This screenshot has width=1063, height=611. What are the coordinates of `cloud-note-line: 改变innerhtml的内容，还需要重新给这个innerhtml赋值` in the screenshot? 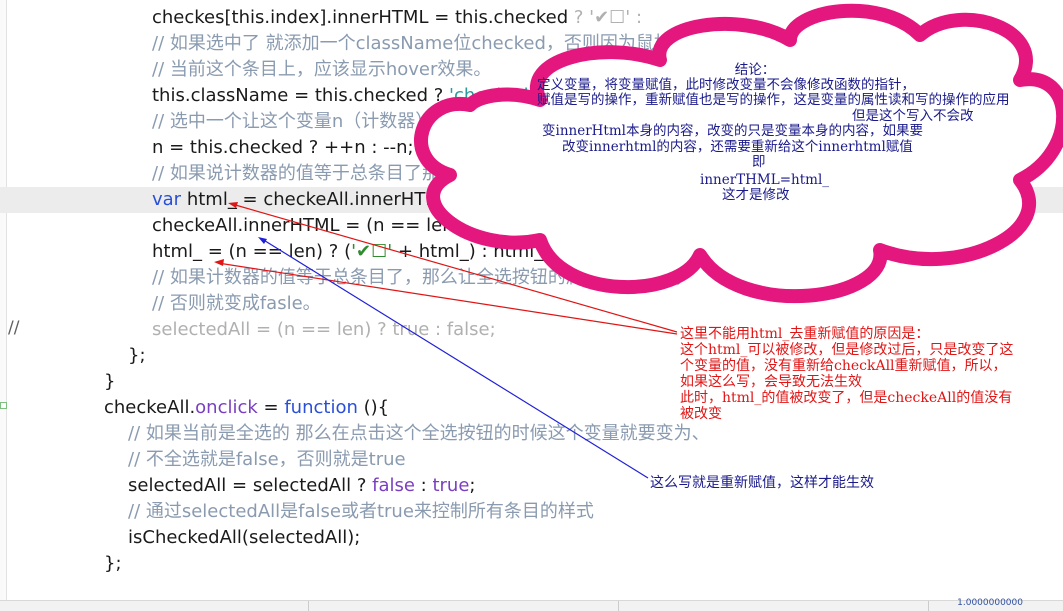 It's located at (737, 147).